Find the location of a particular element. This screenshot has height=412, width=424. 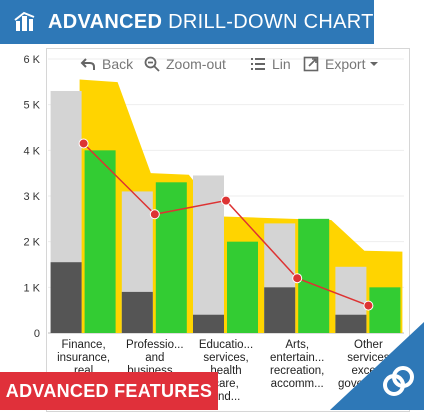

y-tick-label: 1 K is located at coordinates (31, 288).